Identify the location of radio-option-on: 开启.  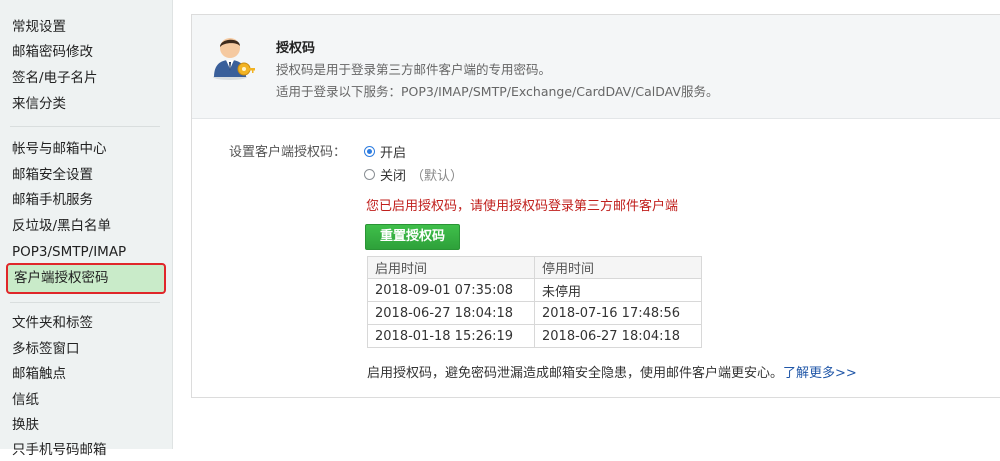
(385, 151).